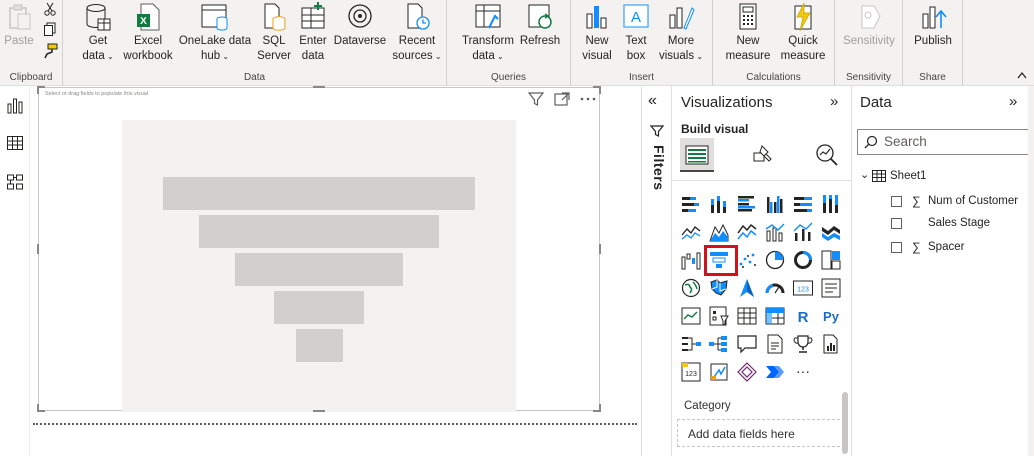  I want to click on table-node-sheet1: ⌄ Sheet1, so click(893, 175).